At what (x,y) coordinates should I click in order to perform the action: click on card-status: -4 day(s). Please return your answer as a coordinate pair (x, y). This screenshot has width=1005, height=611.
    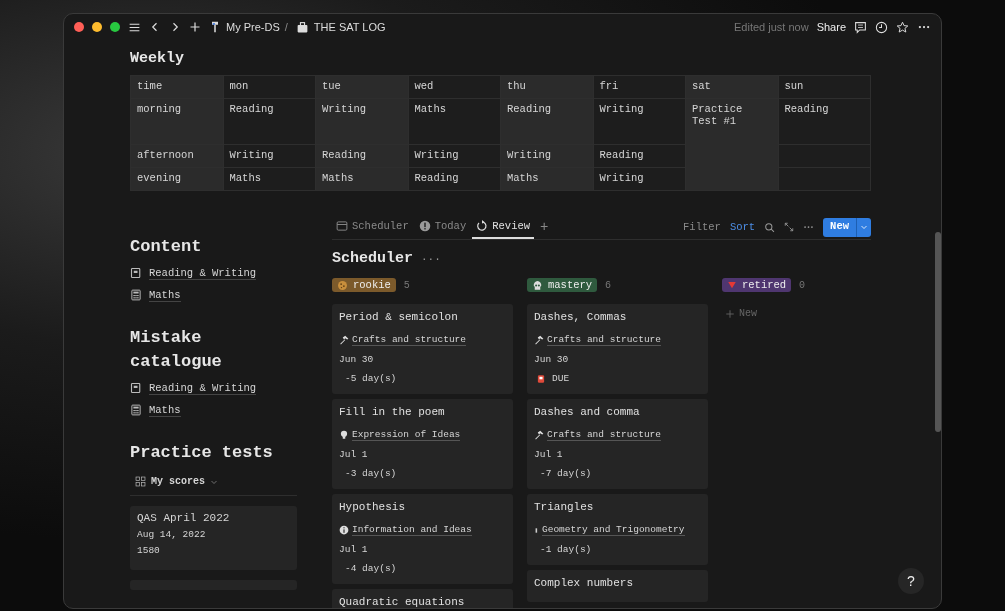
    Looking at the image, I should click on (370, 569).